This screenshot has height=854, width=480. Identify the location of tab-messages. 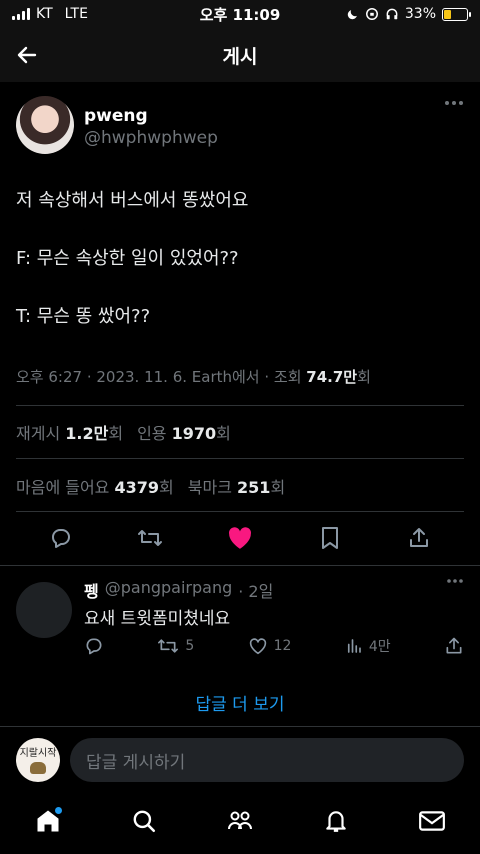
(432, 821).